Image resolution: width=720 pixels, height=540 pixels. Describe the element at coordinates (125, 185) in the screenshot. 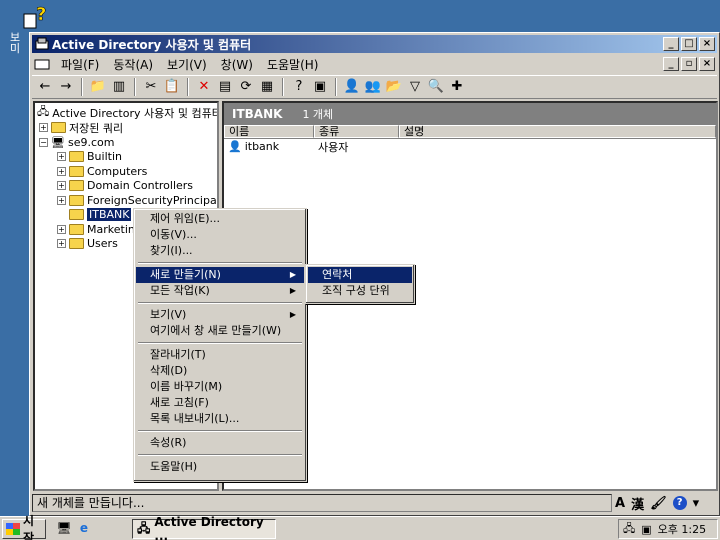

I see `tree-item-domain-controllers: + Domain Controllers` at that location.